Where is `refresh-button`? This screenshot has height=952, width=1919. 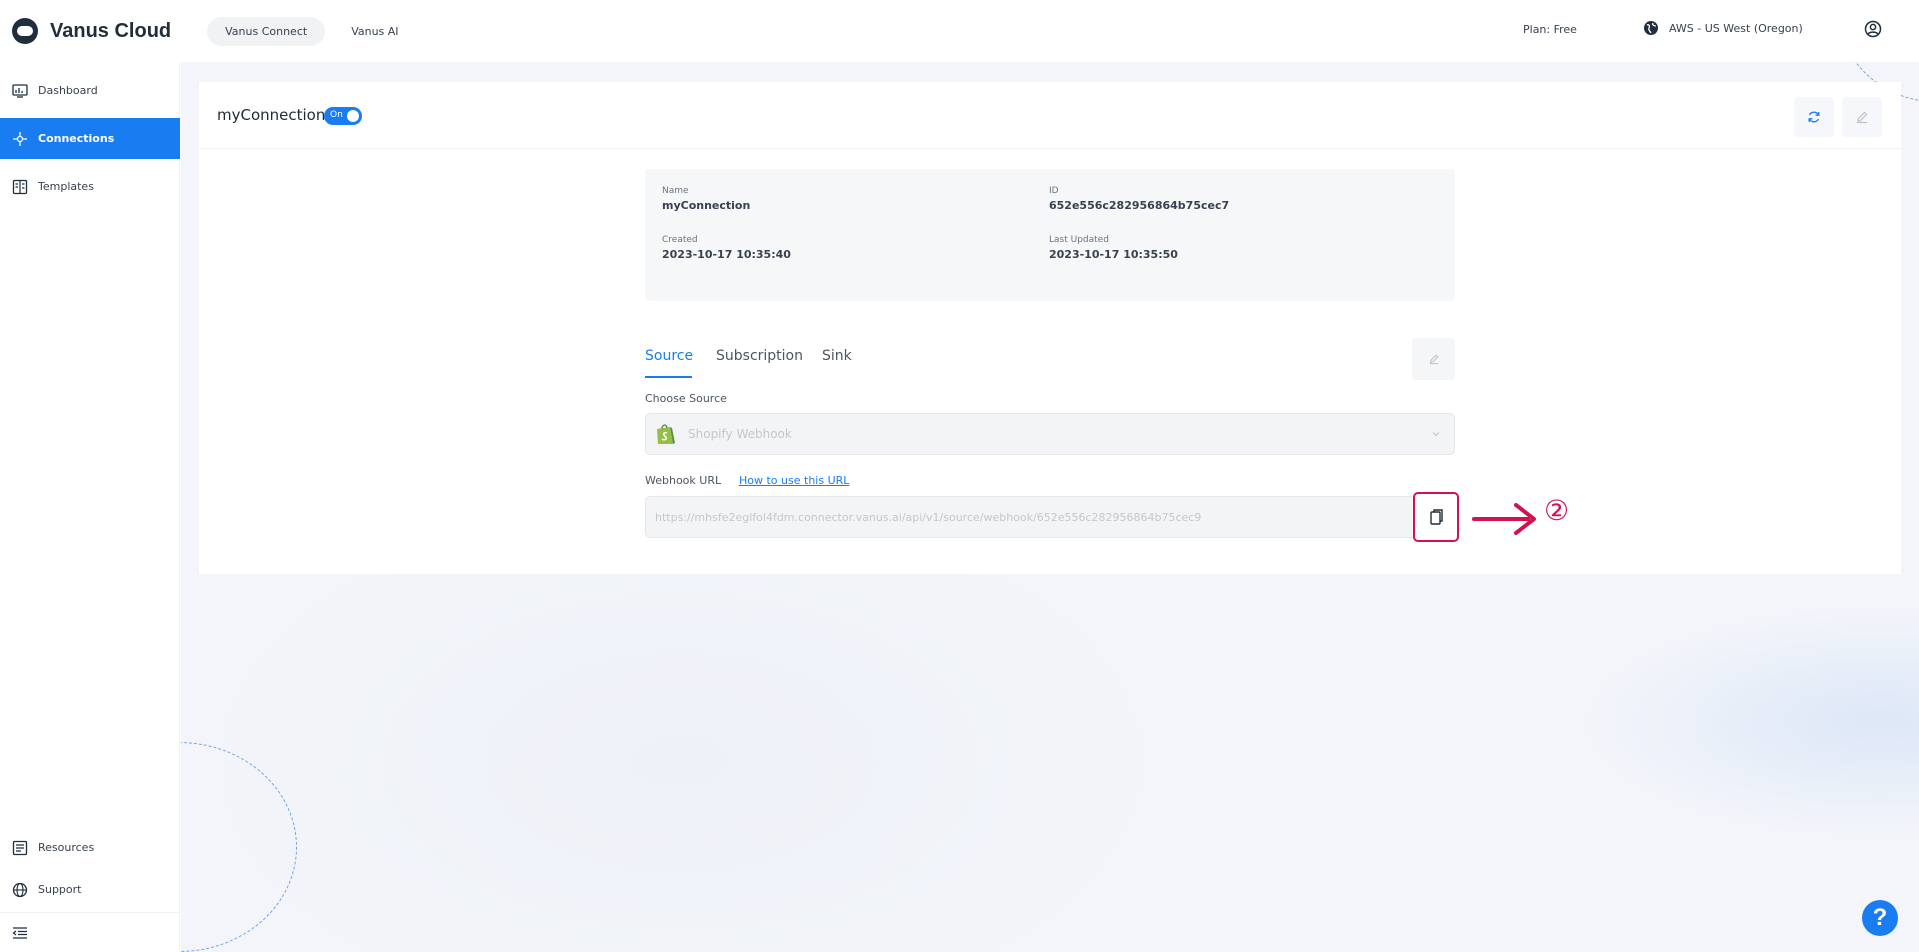 refresh-button is located at coordinates (1814, 117).